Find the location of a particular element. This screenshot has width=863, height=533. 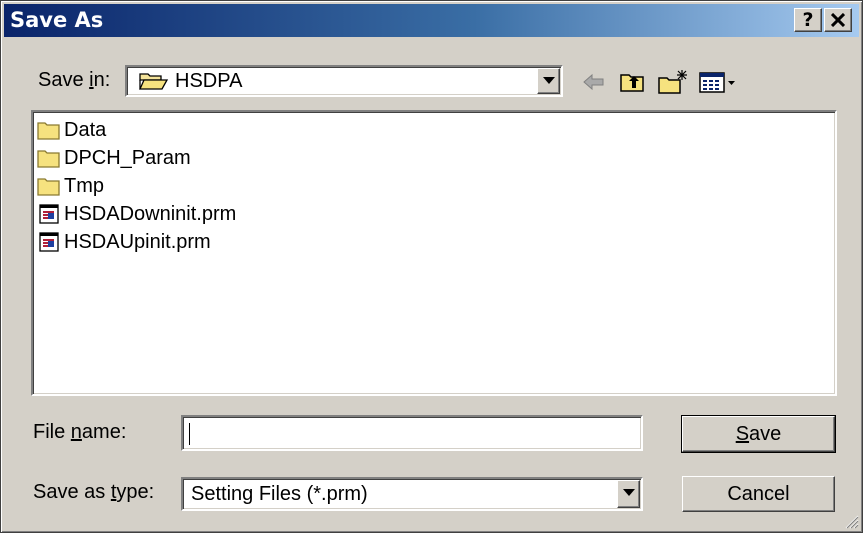

list-item: Tmp is located at coordinates (70, 186).